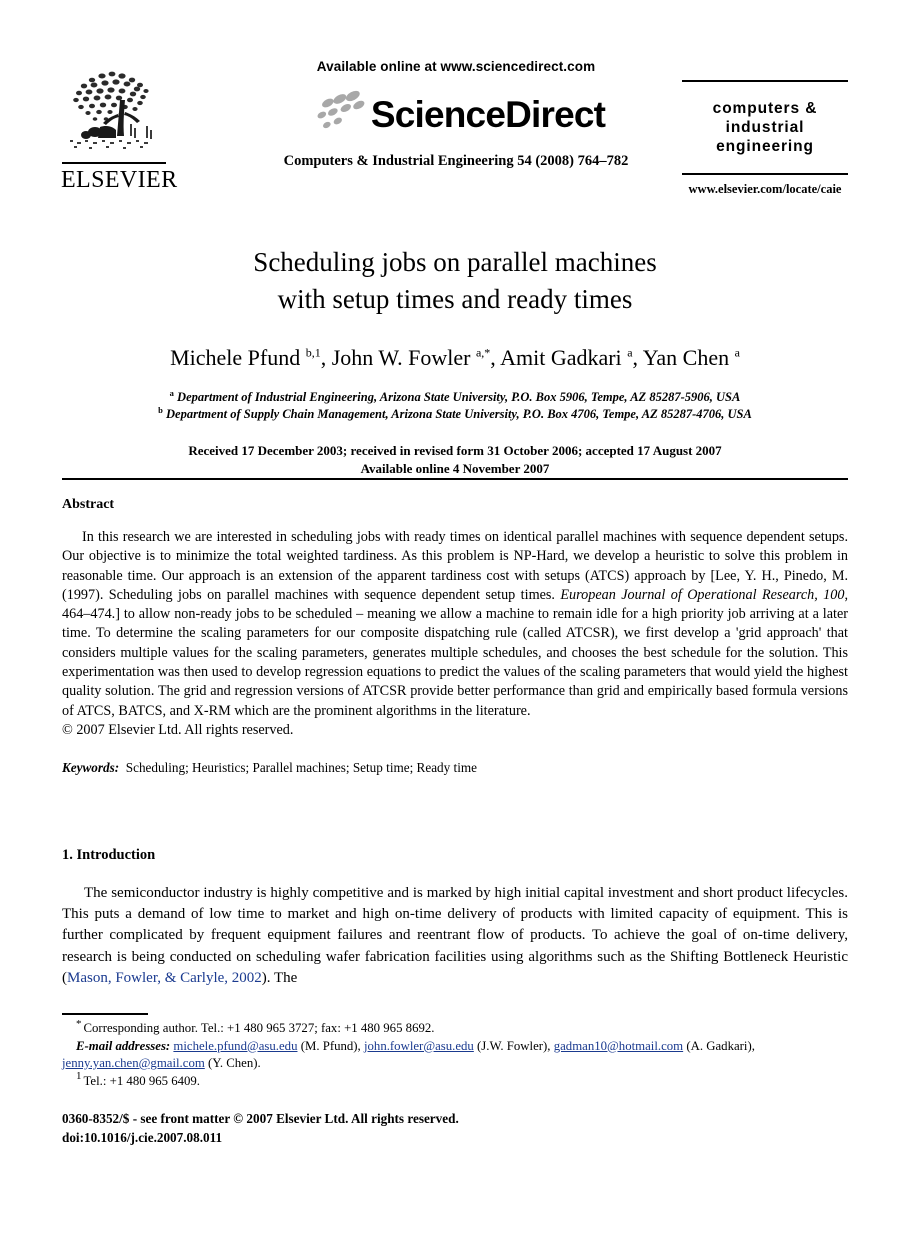 The width and height of the screenshot is (907, 1238). What do you see at coordinates (488, 114) in the screenshot?
I see `sciencedirect-wordmark: ScienceDirect` at bounding box center [488, 114].